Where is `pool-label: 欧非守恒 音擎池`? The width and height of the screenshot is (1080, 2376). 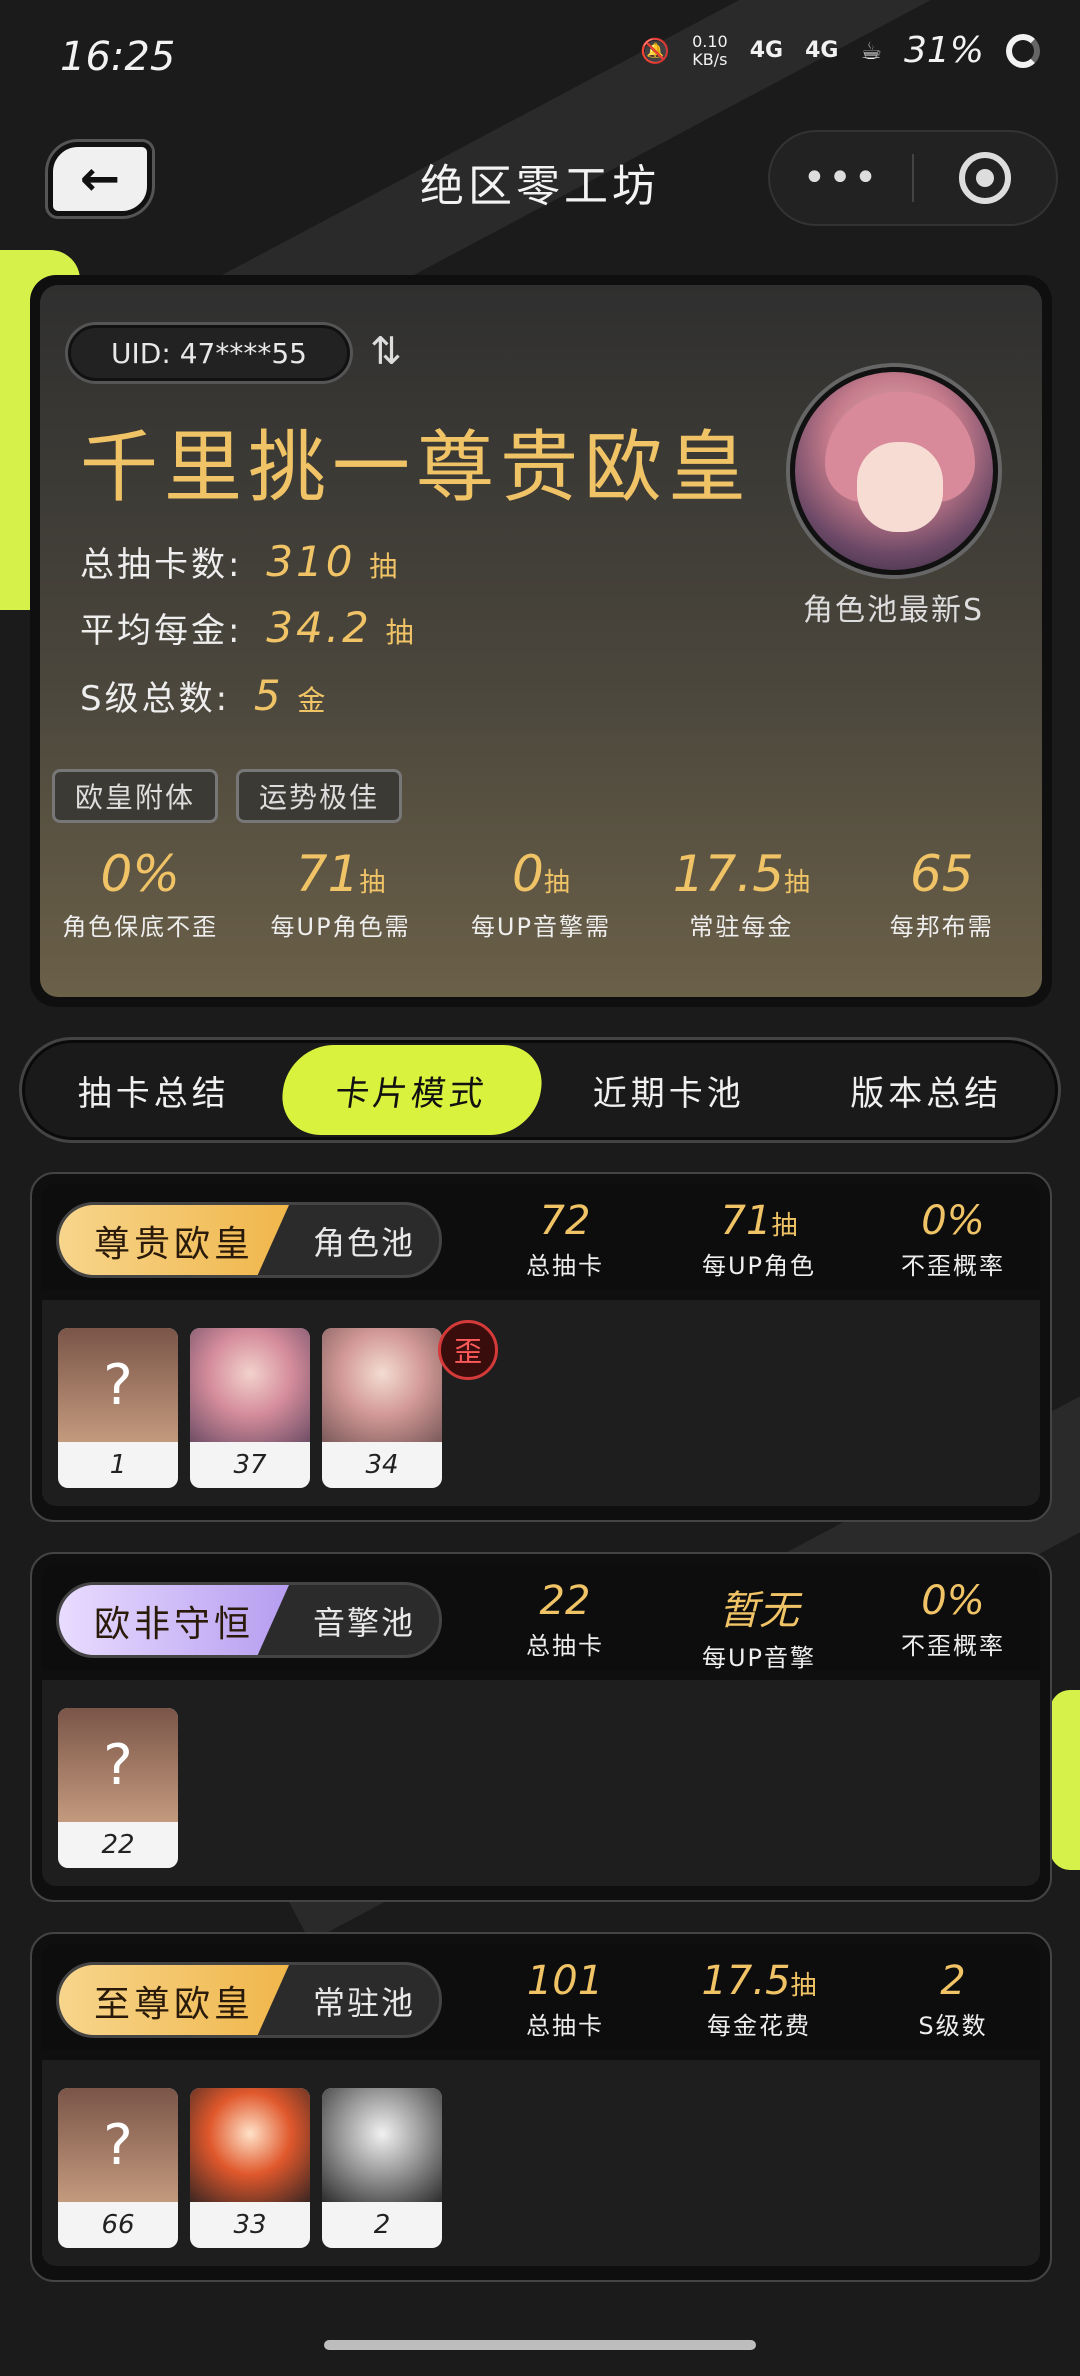
pool-label: 欧非守恒 音擎池 is located at coordinates (249, 1620).